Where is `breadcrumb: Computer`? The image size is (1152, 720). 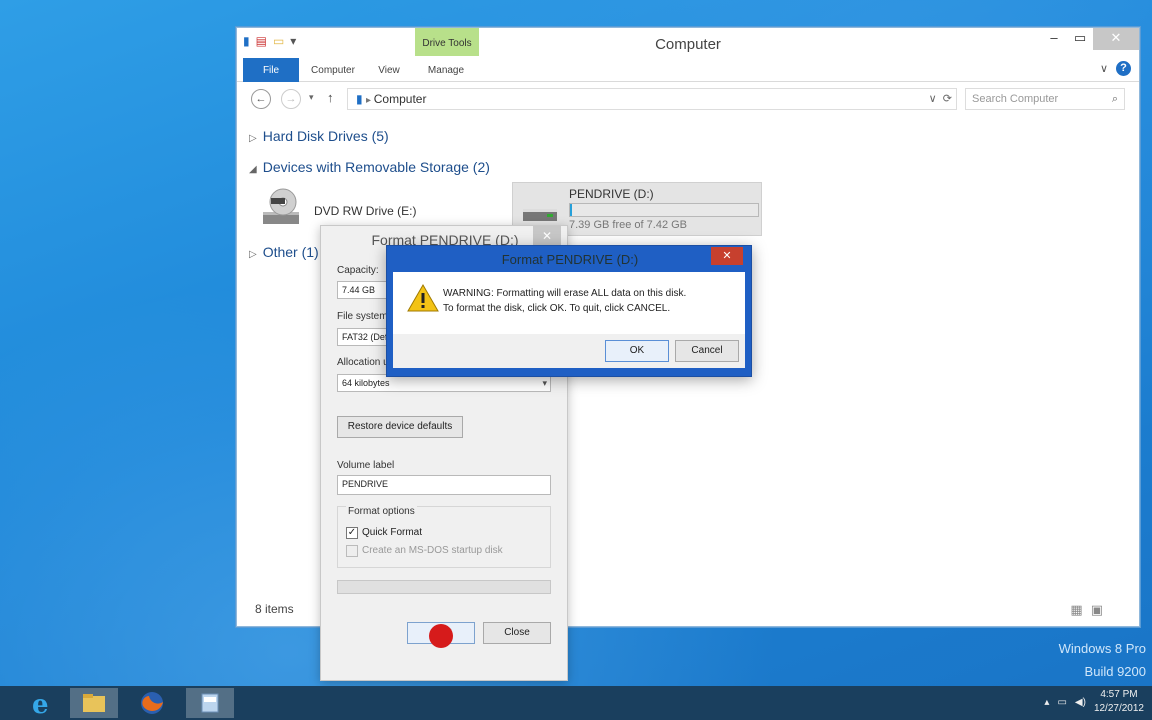
breadcrumb: Computer is located at coordinates (400, 99).